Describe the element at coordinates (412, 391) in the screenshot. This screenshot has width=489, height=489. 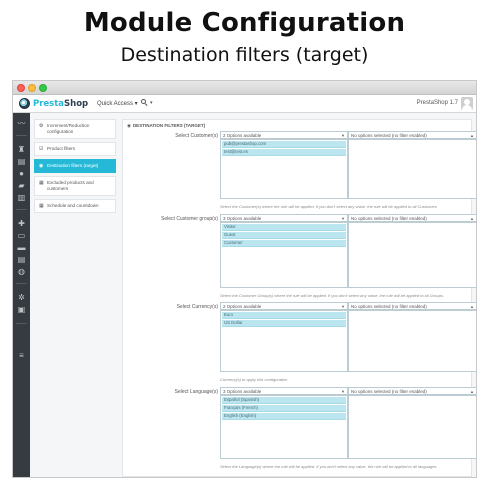
I see `languages-selected-header: No options selected (no filter enabled) ▲` at that location.